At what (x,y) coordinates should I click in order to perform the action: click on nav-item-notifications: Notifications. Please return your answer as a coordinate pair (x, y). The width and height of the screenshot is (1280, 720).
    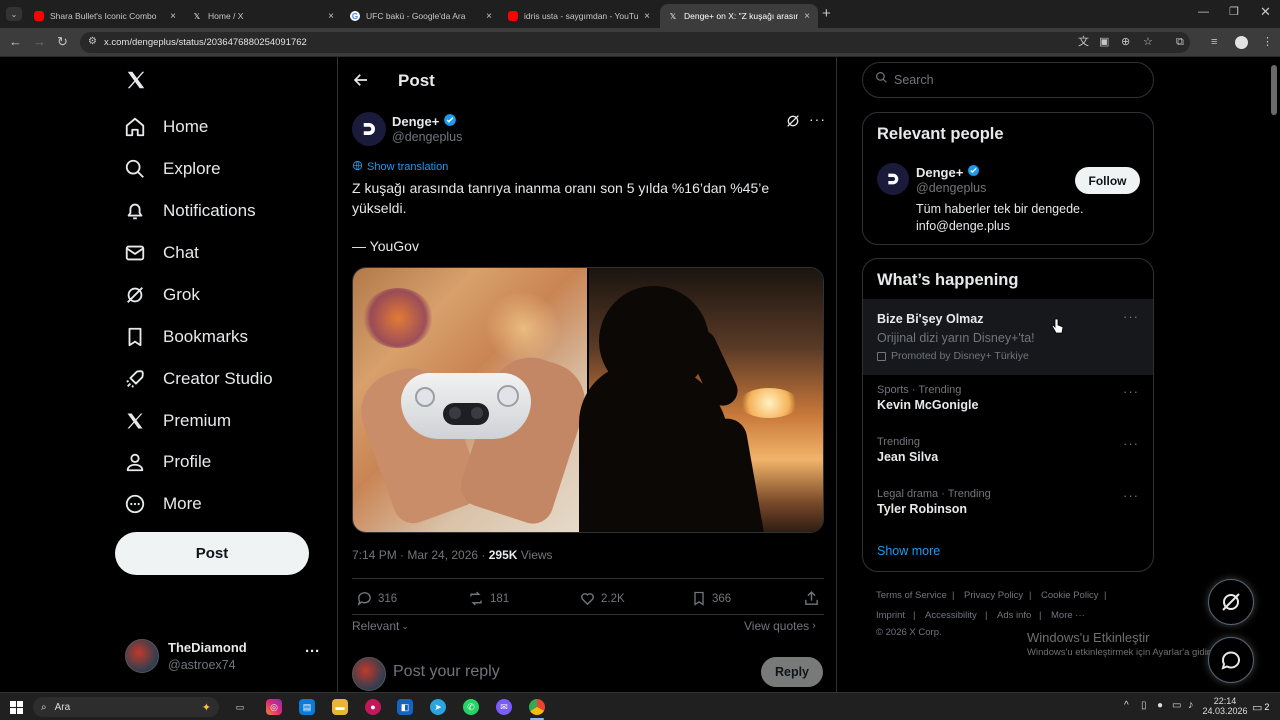
    Looking at the image, I should click on (189, 211).